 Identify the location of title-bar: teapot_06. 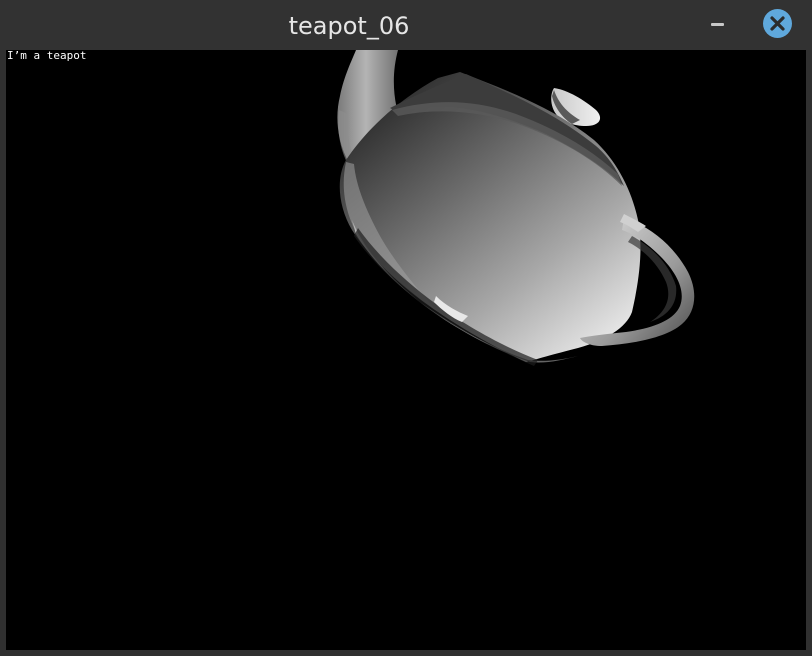
(406, 25).